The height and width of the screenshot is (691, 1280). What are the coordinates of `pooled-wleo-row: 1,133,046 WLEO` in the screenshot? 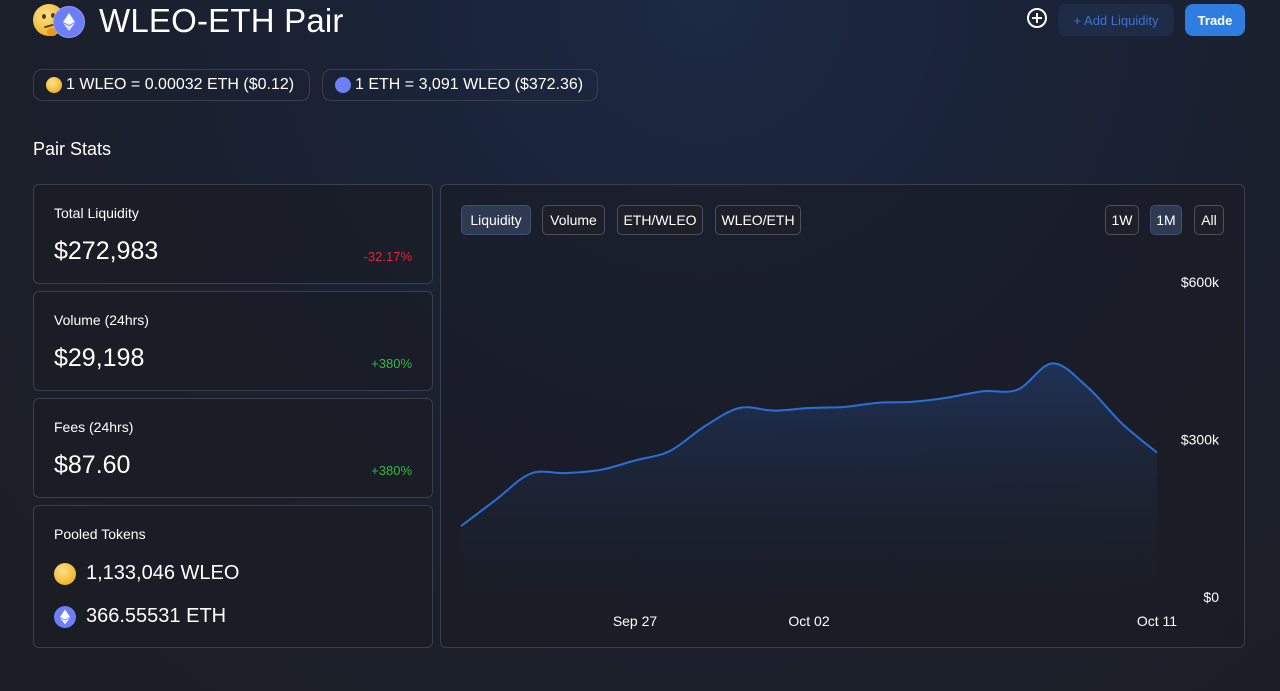 It's located at (146, 573).